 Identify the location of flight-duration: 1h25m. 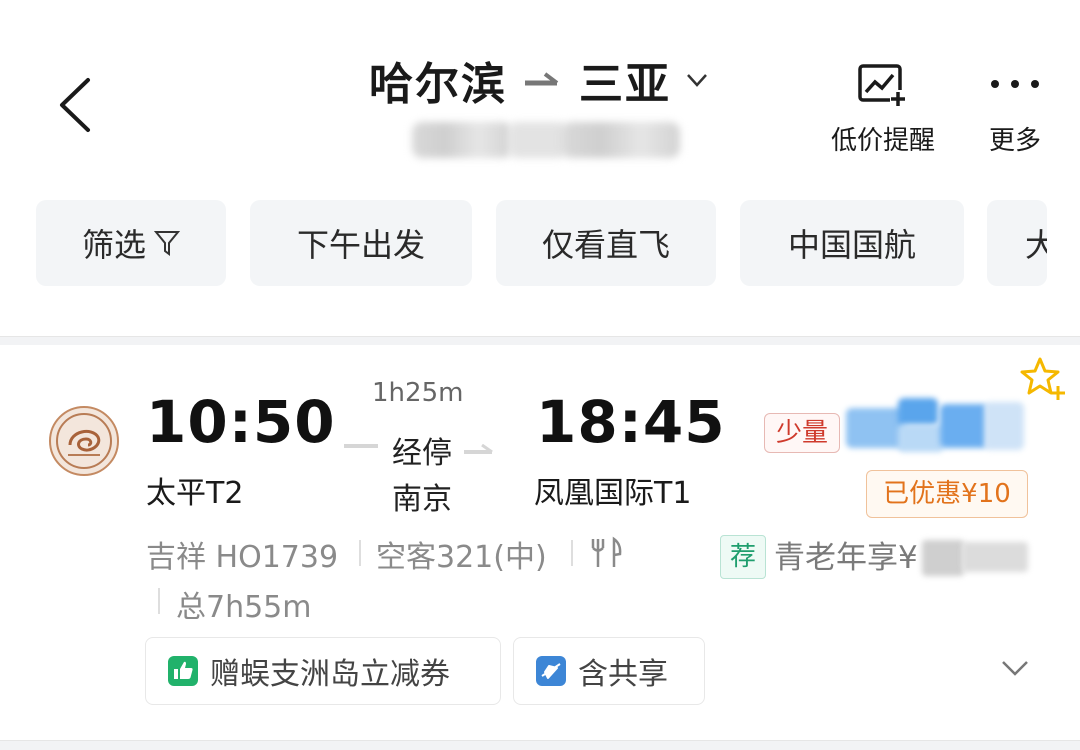
(418, 393).